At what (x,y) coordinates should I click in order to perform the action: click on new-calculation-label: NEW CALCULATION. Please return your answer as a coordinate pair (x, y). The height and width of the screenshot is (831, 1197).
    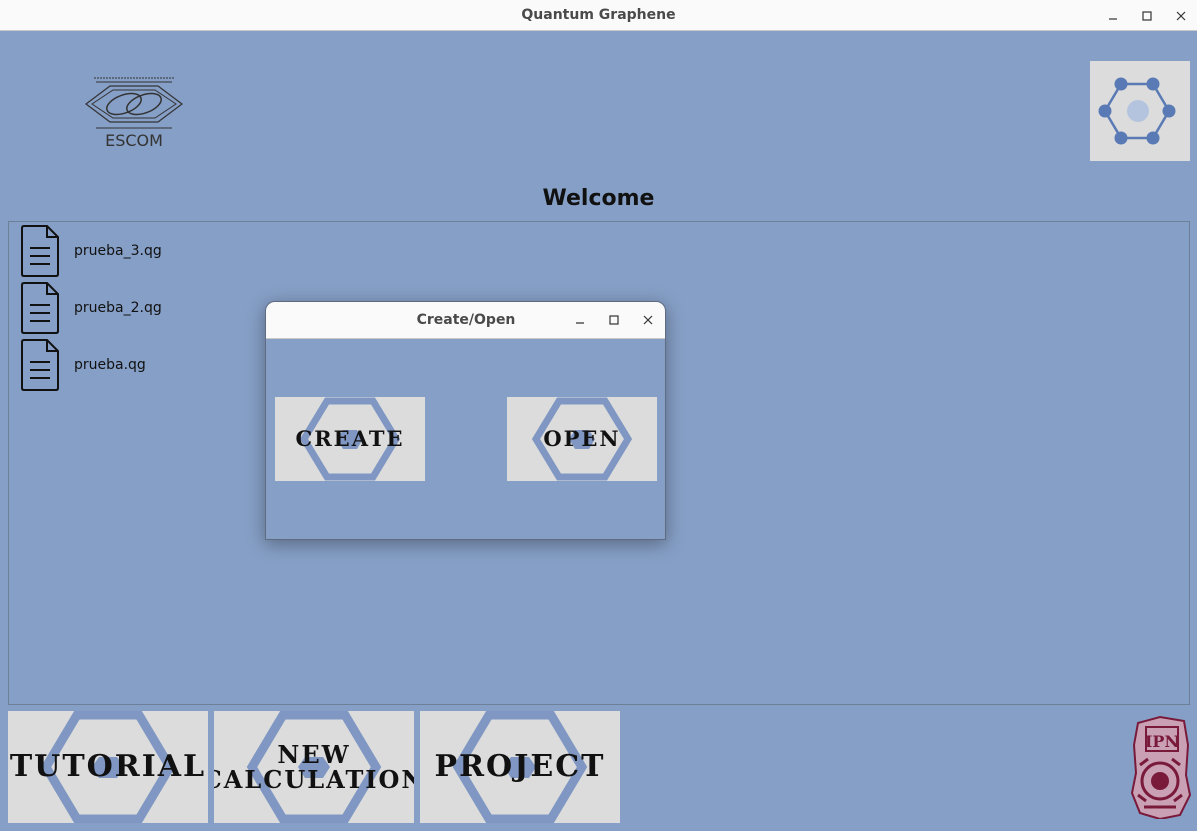
    Looking at the image, I should click on (314, 766).